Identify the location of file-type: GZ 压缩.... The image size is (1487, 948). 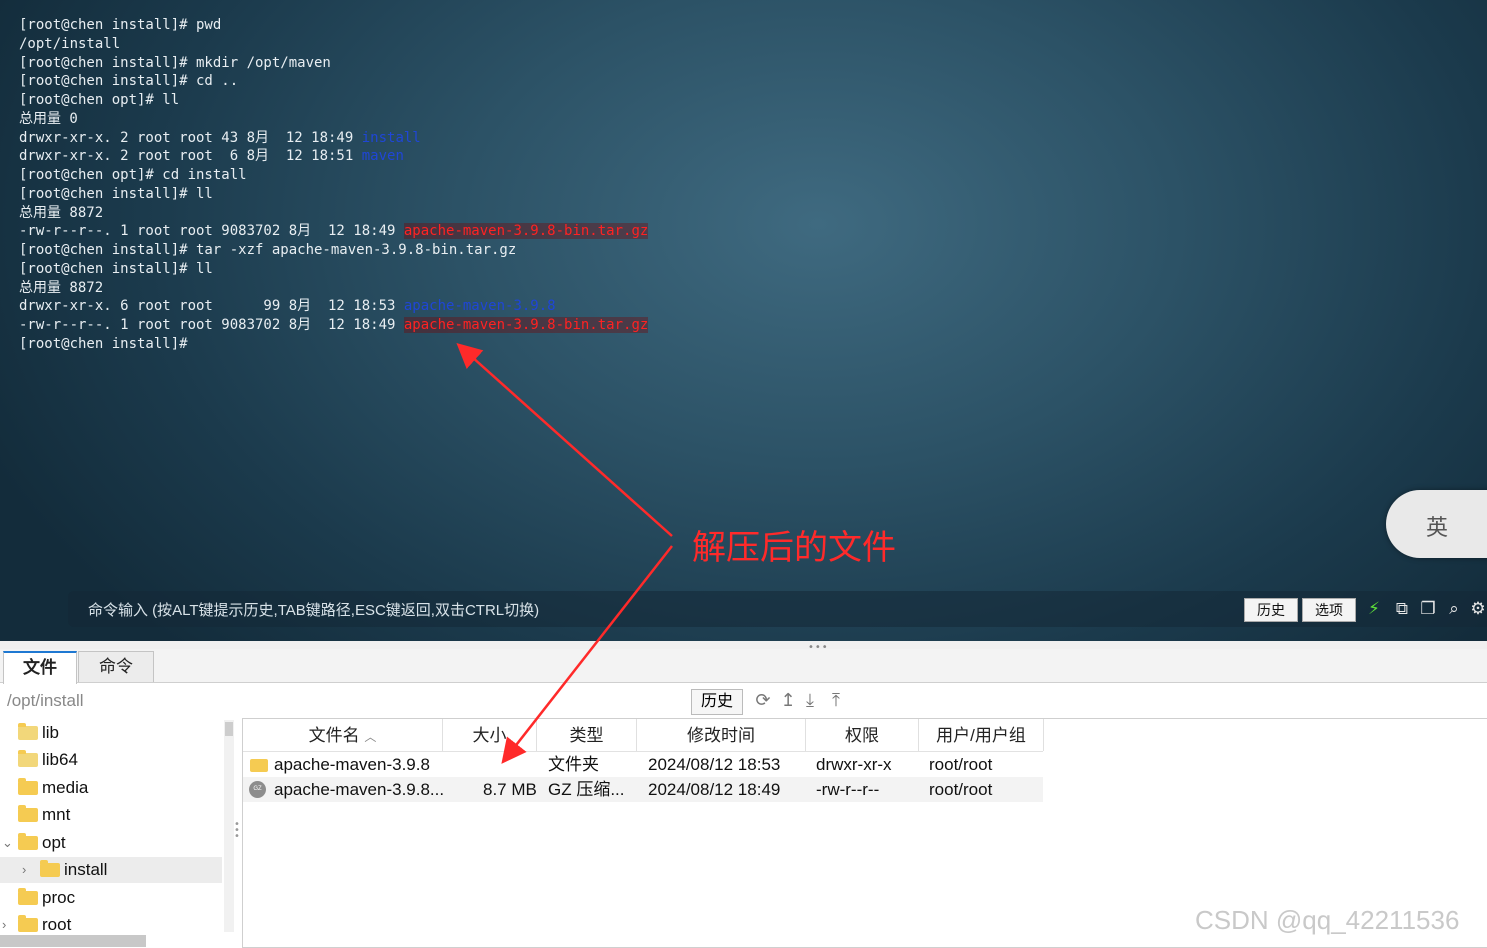
(586, 789).